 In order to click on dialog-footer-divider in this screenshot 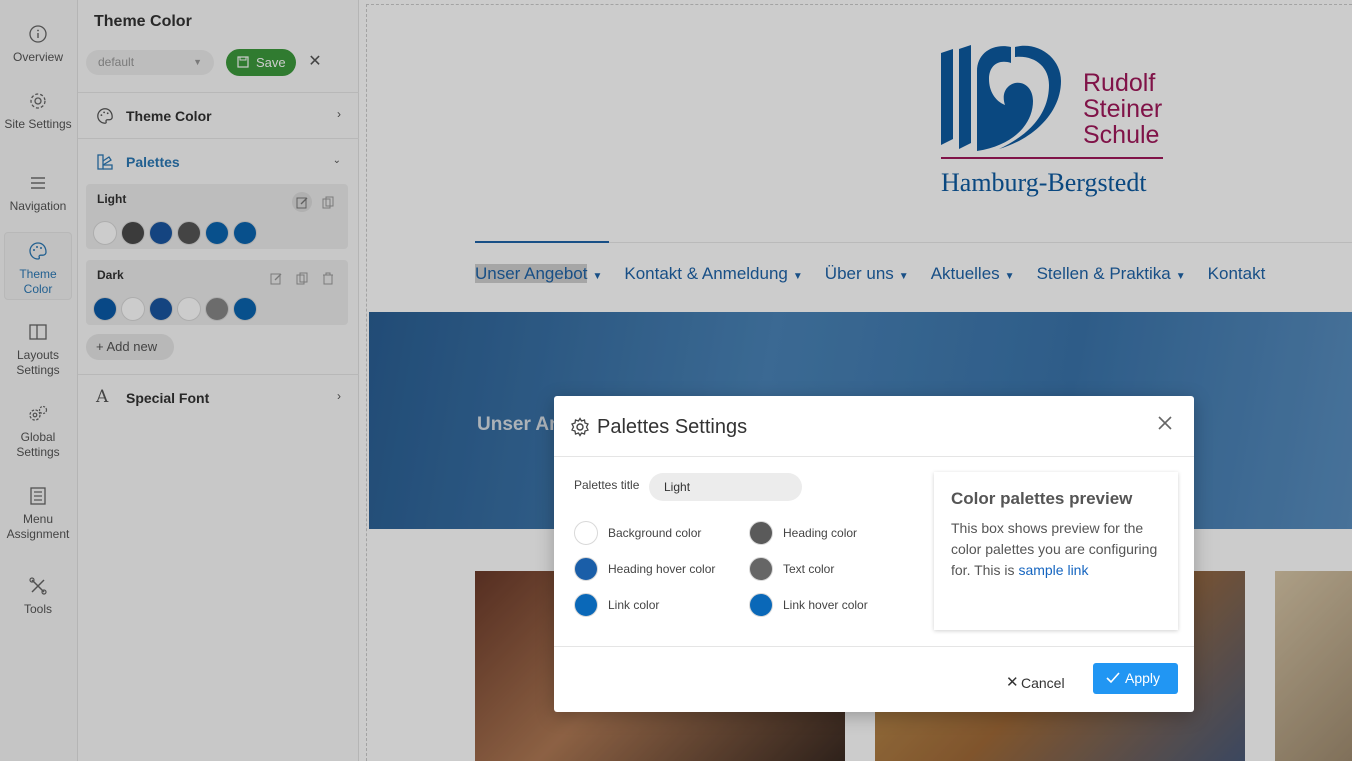, I will do `click(874, 646)`.